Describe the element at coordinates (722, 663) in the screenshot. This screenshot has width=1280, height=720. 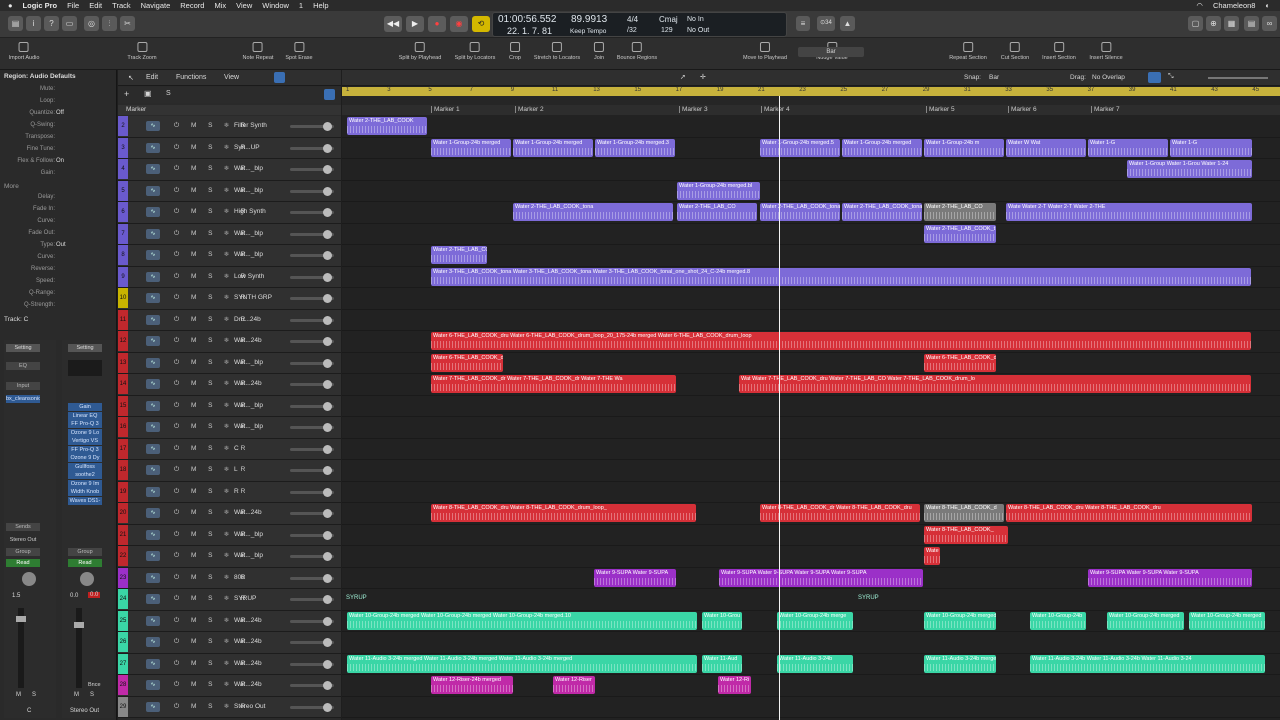
I see `audio-region: Water 11-Aud` at that location.